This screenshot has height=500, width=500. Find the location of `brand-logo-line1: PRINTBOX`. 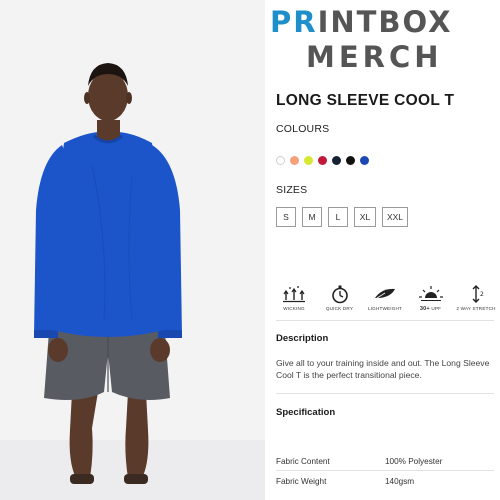

brand-logo-line1: PRINTBOX is located at coordinates (383, 22).